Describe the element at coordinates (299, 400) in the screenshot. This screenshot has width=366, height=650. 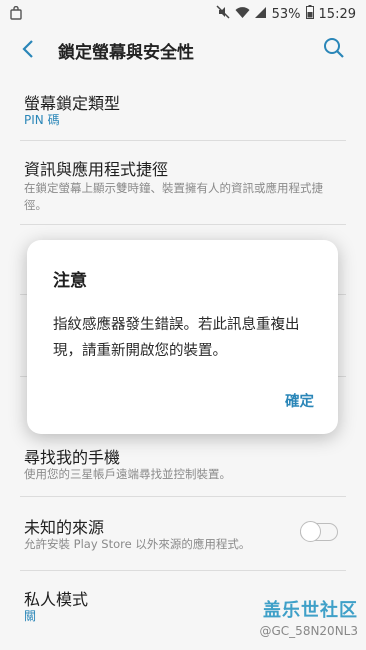
I see `confirm-button: 確定` at that location.